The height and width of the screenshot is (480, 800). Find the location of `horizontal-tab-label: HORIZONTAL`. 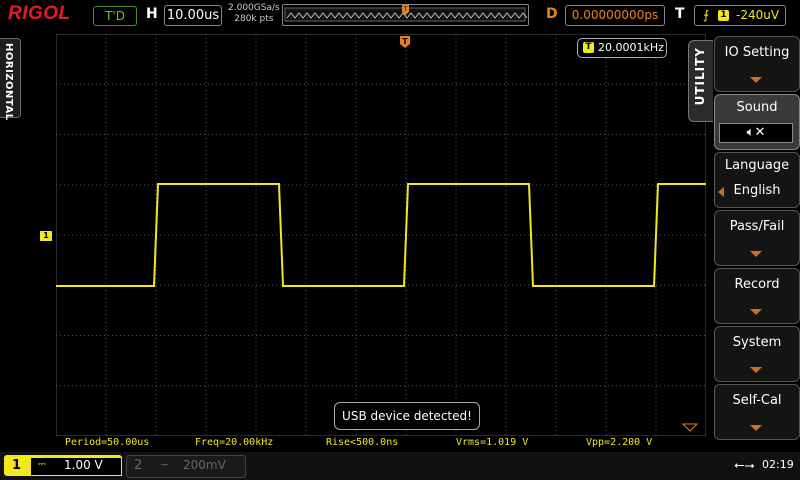

horizontal-tab-label: HORIZONTAL is located at coordinates (8, 82).